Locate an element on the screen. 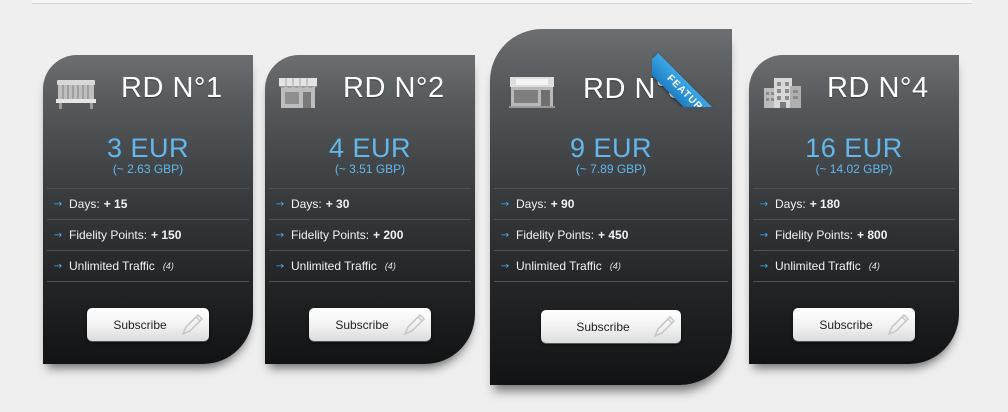 This screenshot has width=1008, height=412. feature-value: + 200 is located at coordinates (388, 235).